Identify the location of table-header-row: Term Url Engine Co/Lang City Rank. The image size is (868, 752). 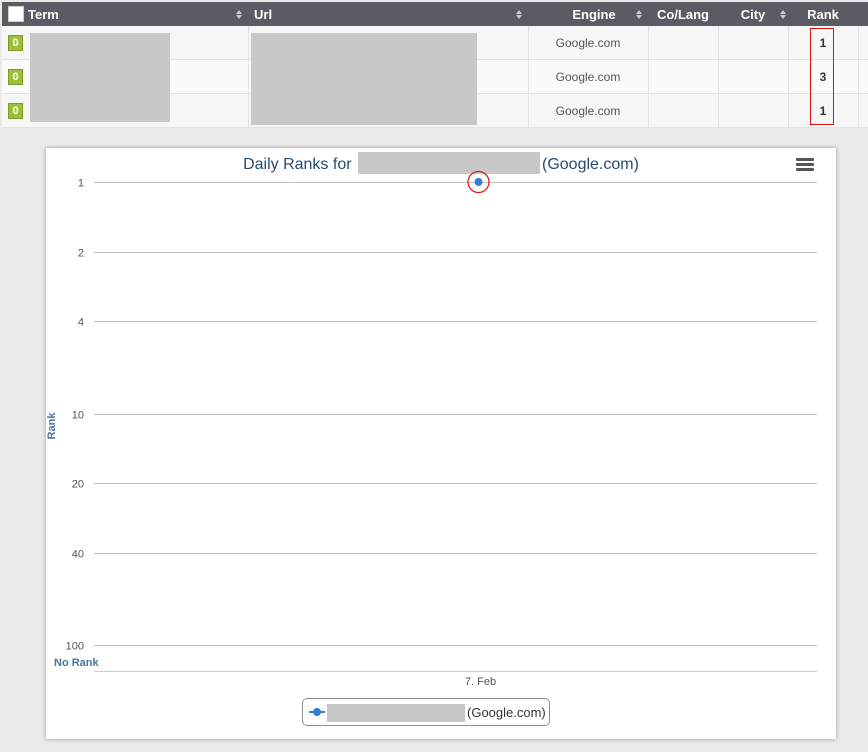
(435, 14).